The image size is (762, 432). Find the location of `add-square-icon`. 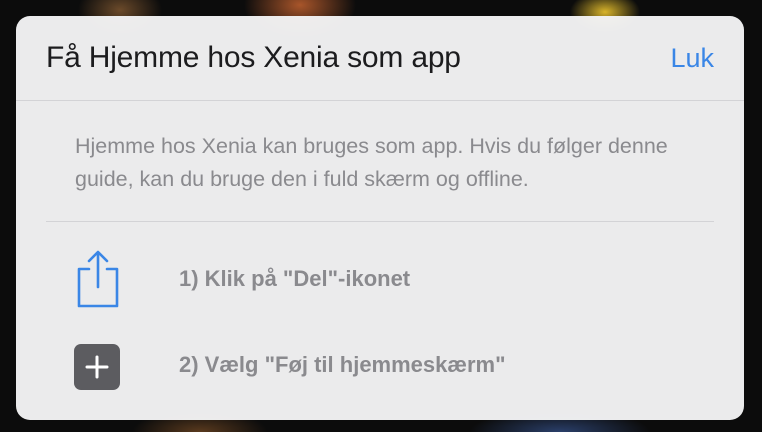

add-square-icon is located at coordinates (98, 366).